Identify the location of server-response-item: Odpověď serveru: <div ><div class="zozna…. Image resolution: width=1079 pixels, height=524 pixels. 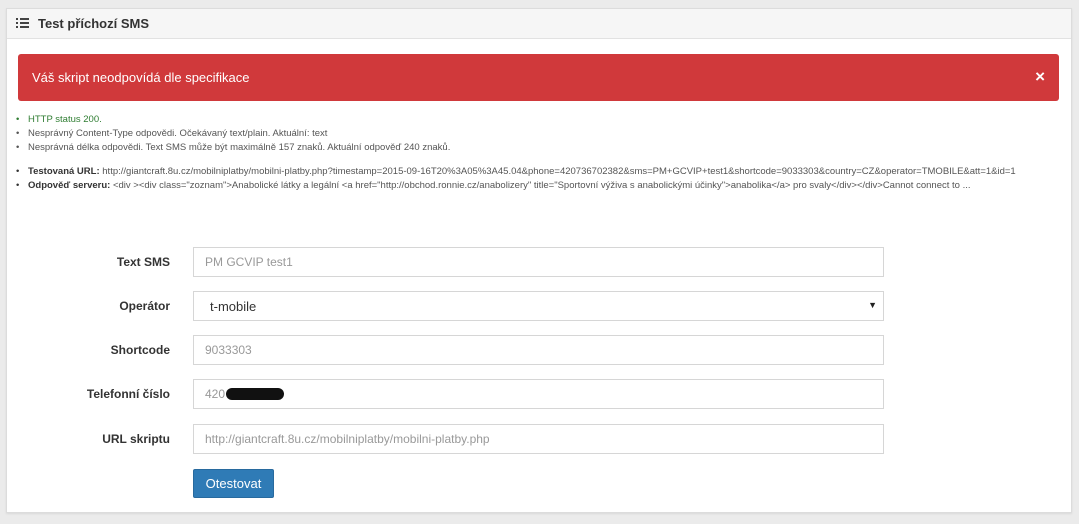
(536, 186).